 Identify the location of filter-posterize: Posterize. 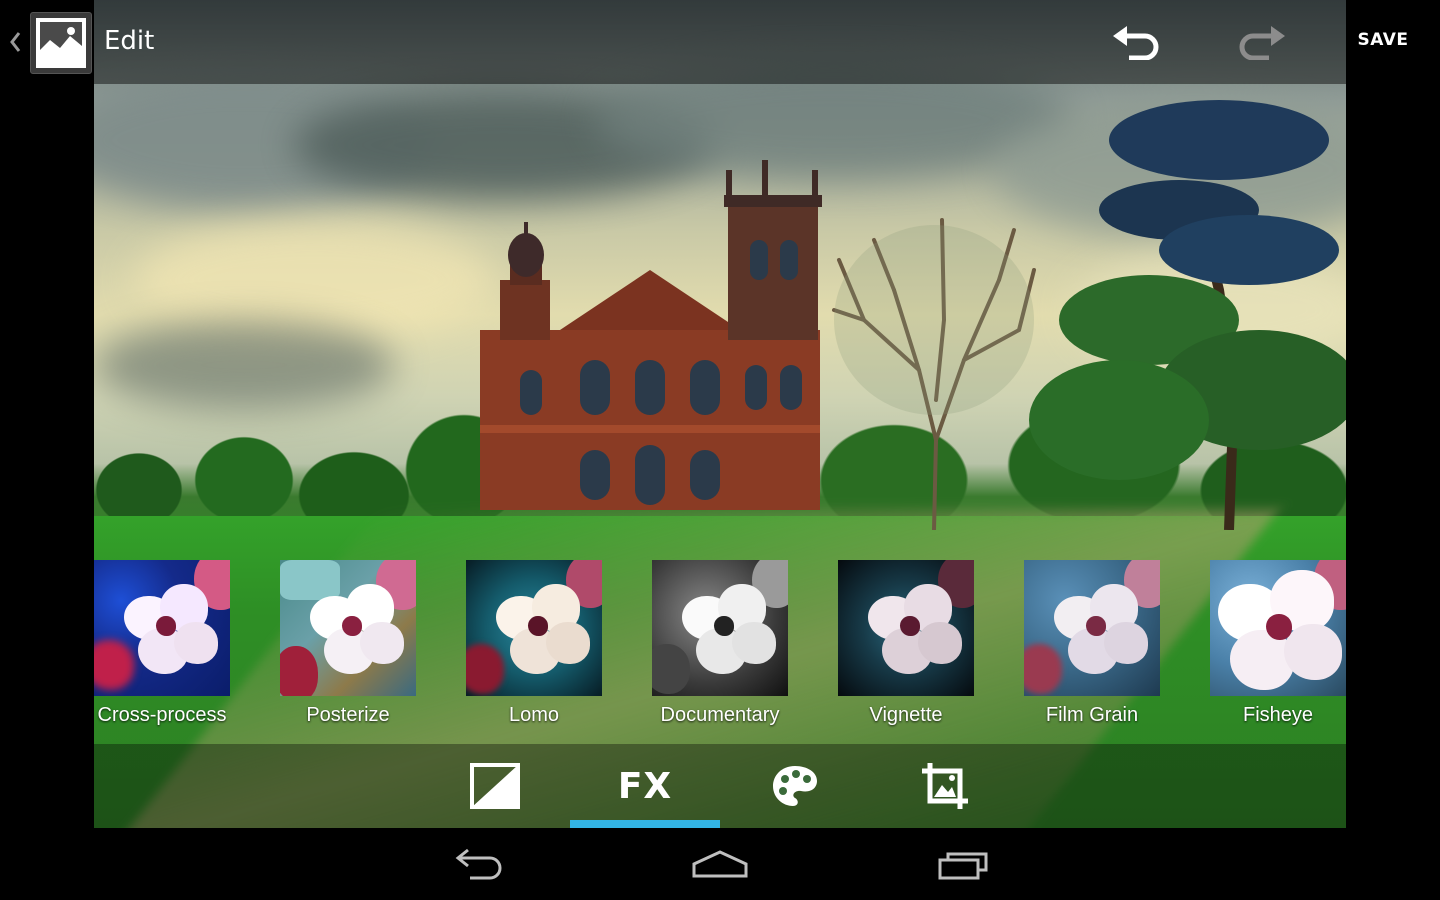
(348, 643).